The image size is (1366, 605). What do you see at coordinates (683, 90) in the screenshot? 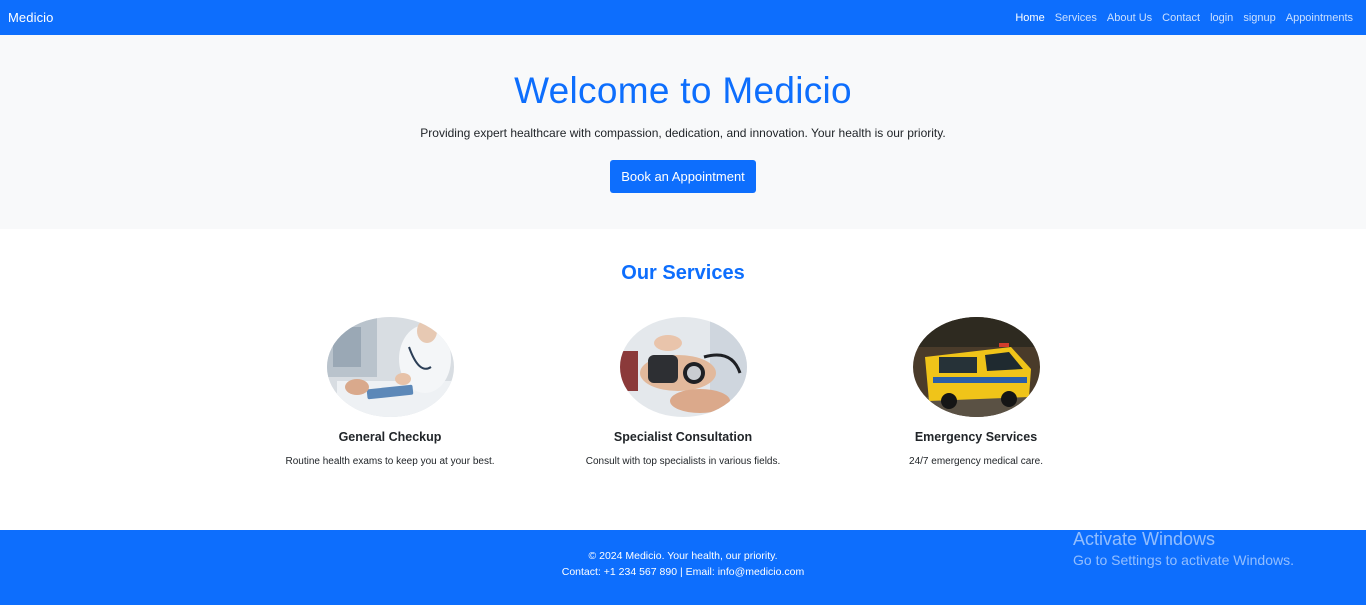
I see `hero-title: Welcome to Medicio` at bounding box center [683, 90].